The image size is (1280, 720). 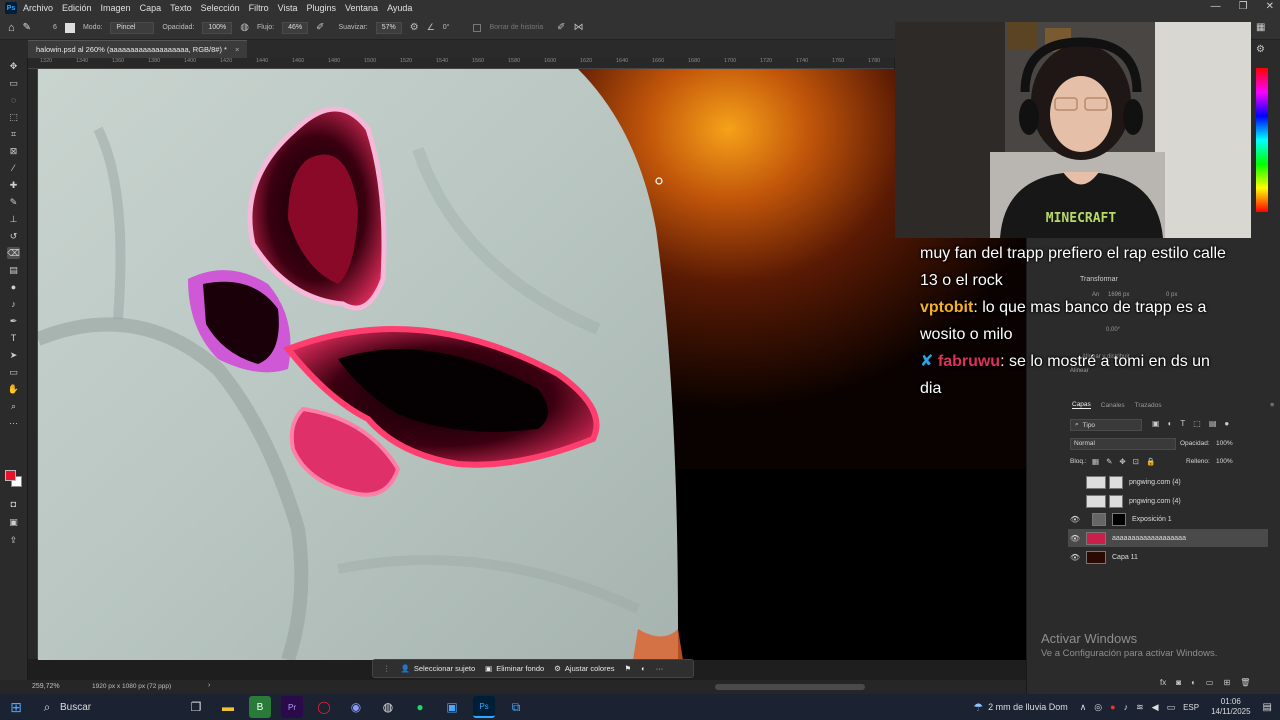 What do you see at coordinates (217, 27) in the screenshot?
I see `opacity-field: 100%` at bounding box center [217, 27].